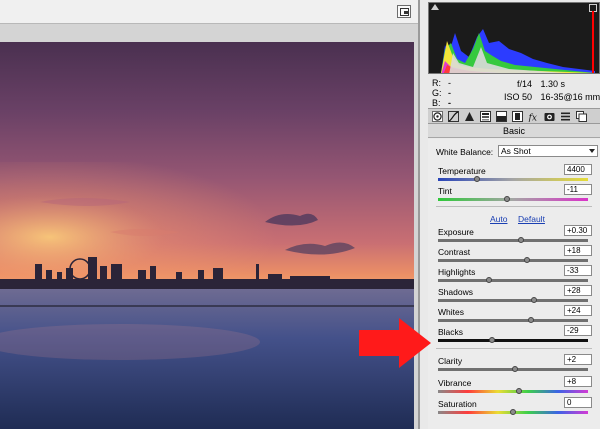 The image size is (600, 429). I want to click on whites-label: Whites, so click(451, 312).